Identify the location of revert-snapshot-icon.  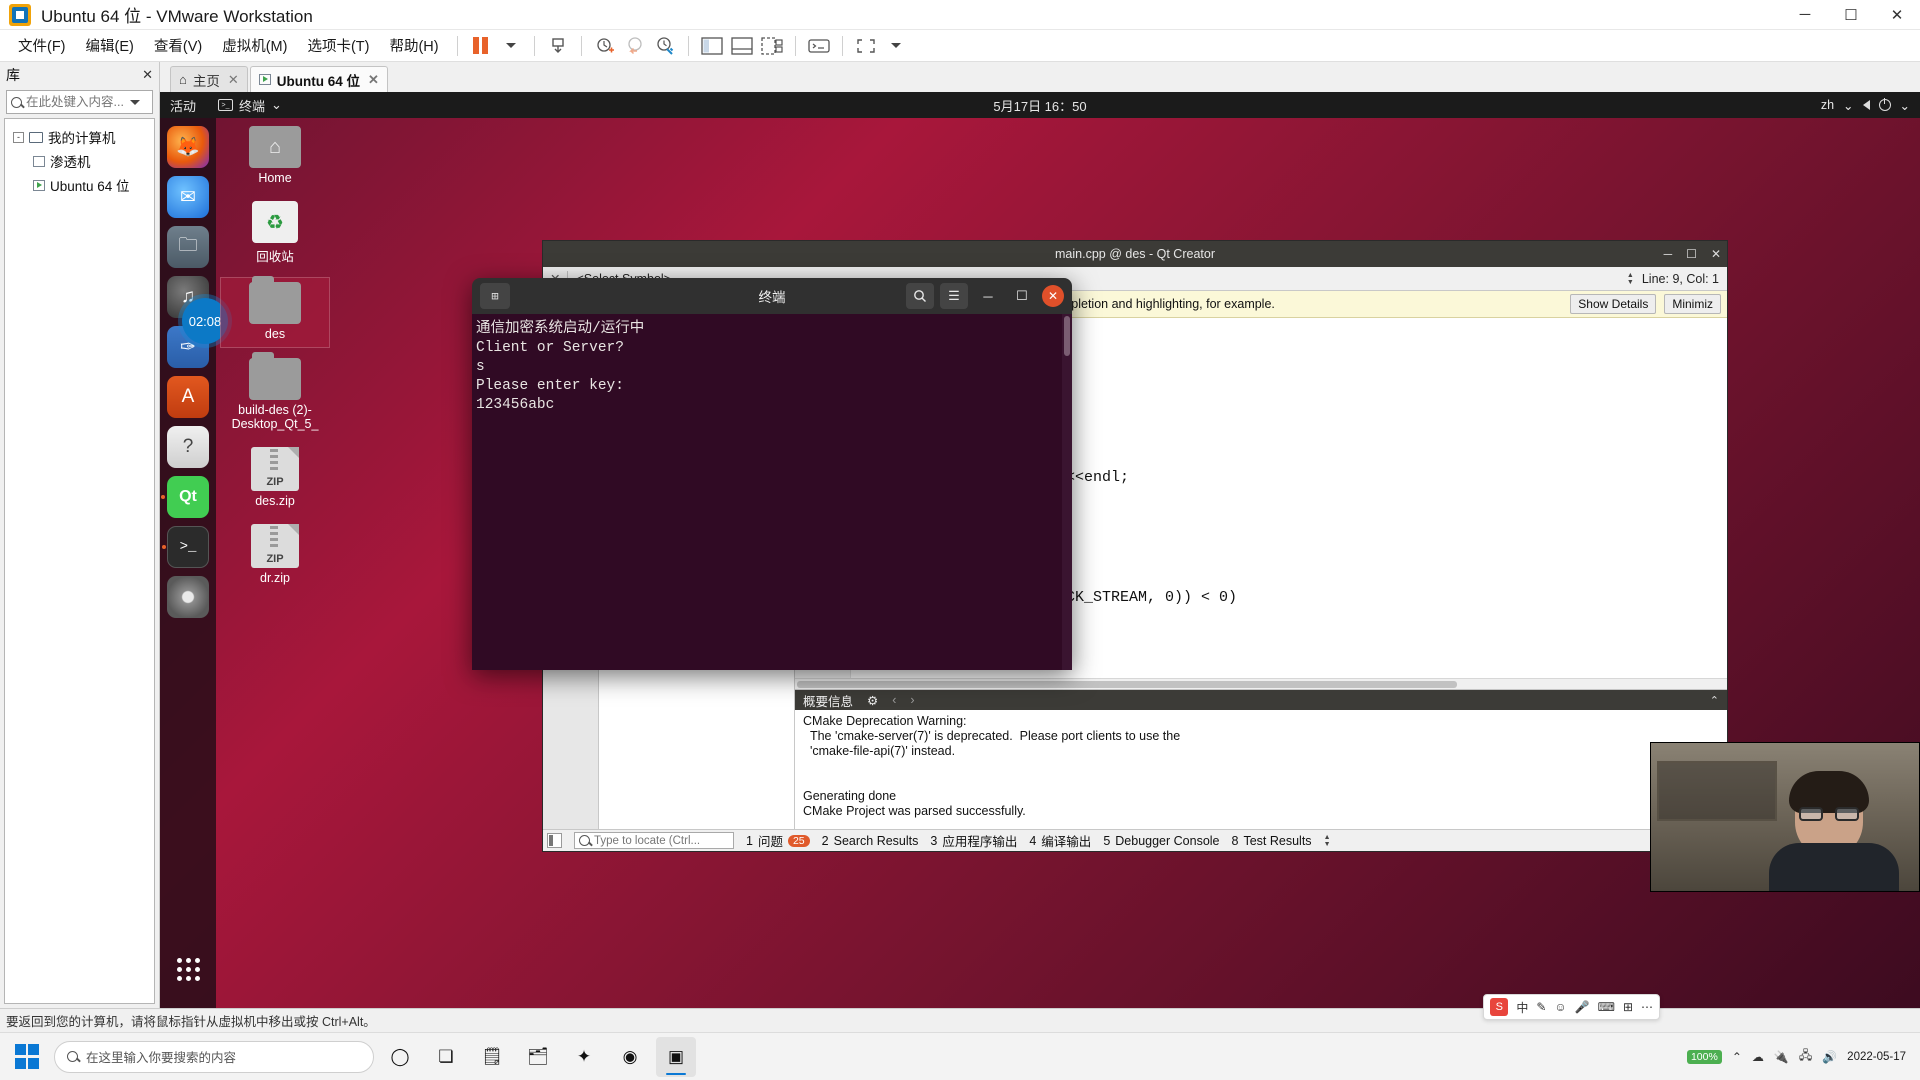
(635, 46).